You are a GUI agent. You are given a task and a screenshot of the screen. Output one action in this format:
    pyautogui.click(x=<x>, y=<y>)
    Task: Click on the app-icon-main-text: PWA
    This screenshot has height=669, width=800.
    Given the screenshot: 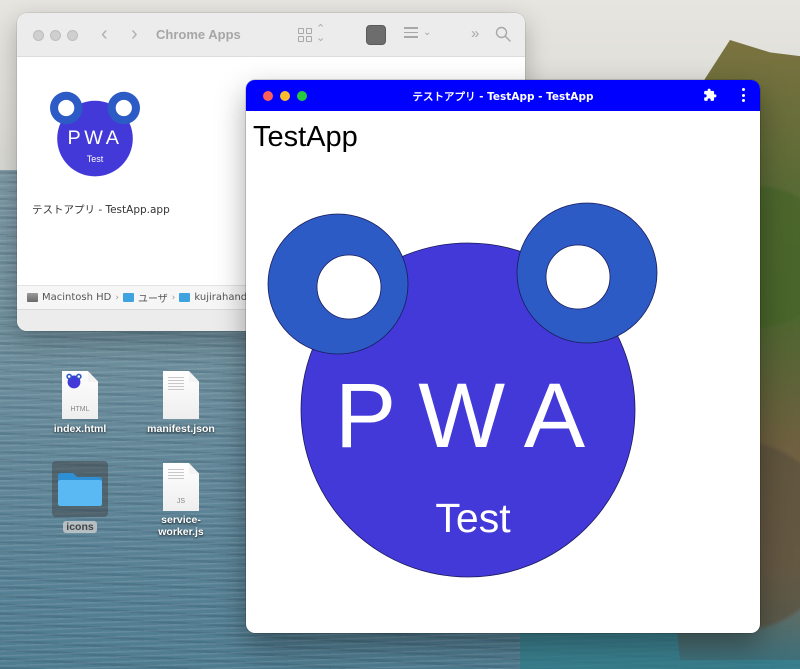 What is the action you would take?
    pyautogui.click(x=94, y=138)
    